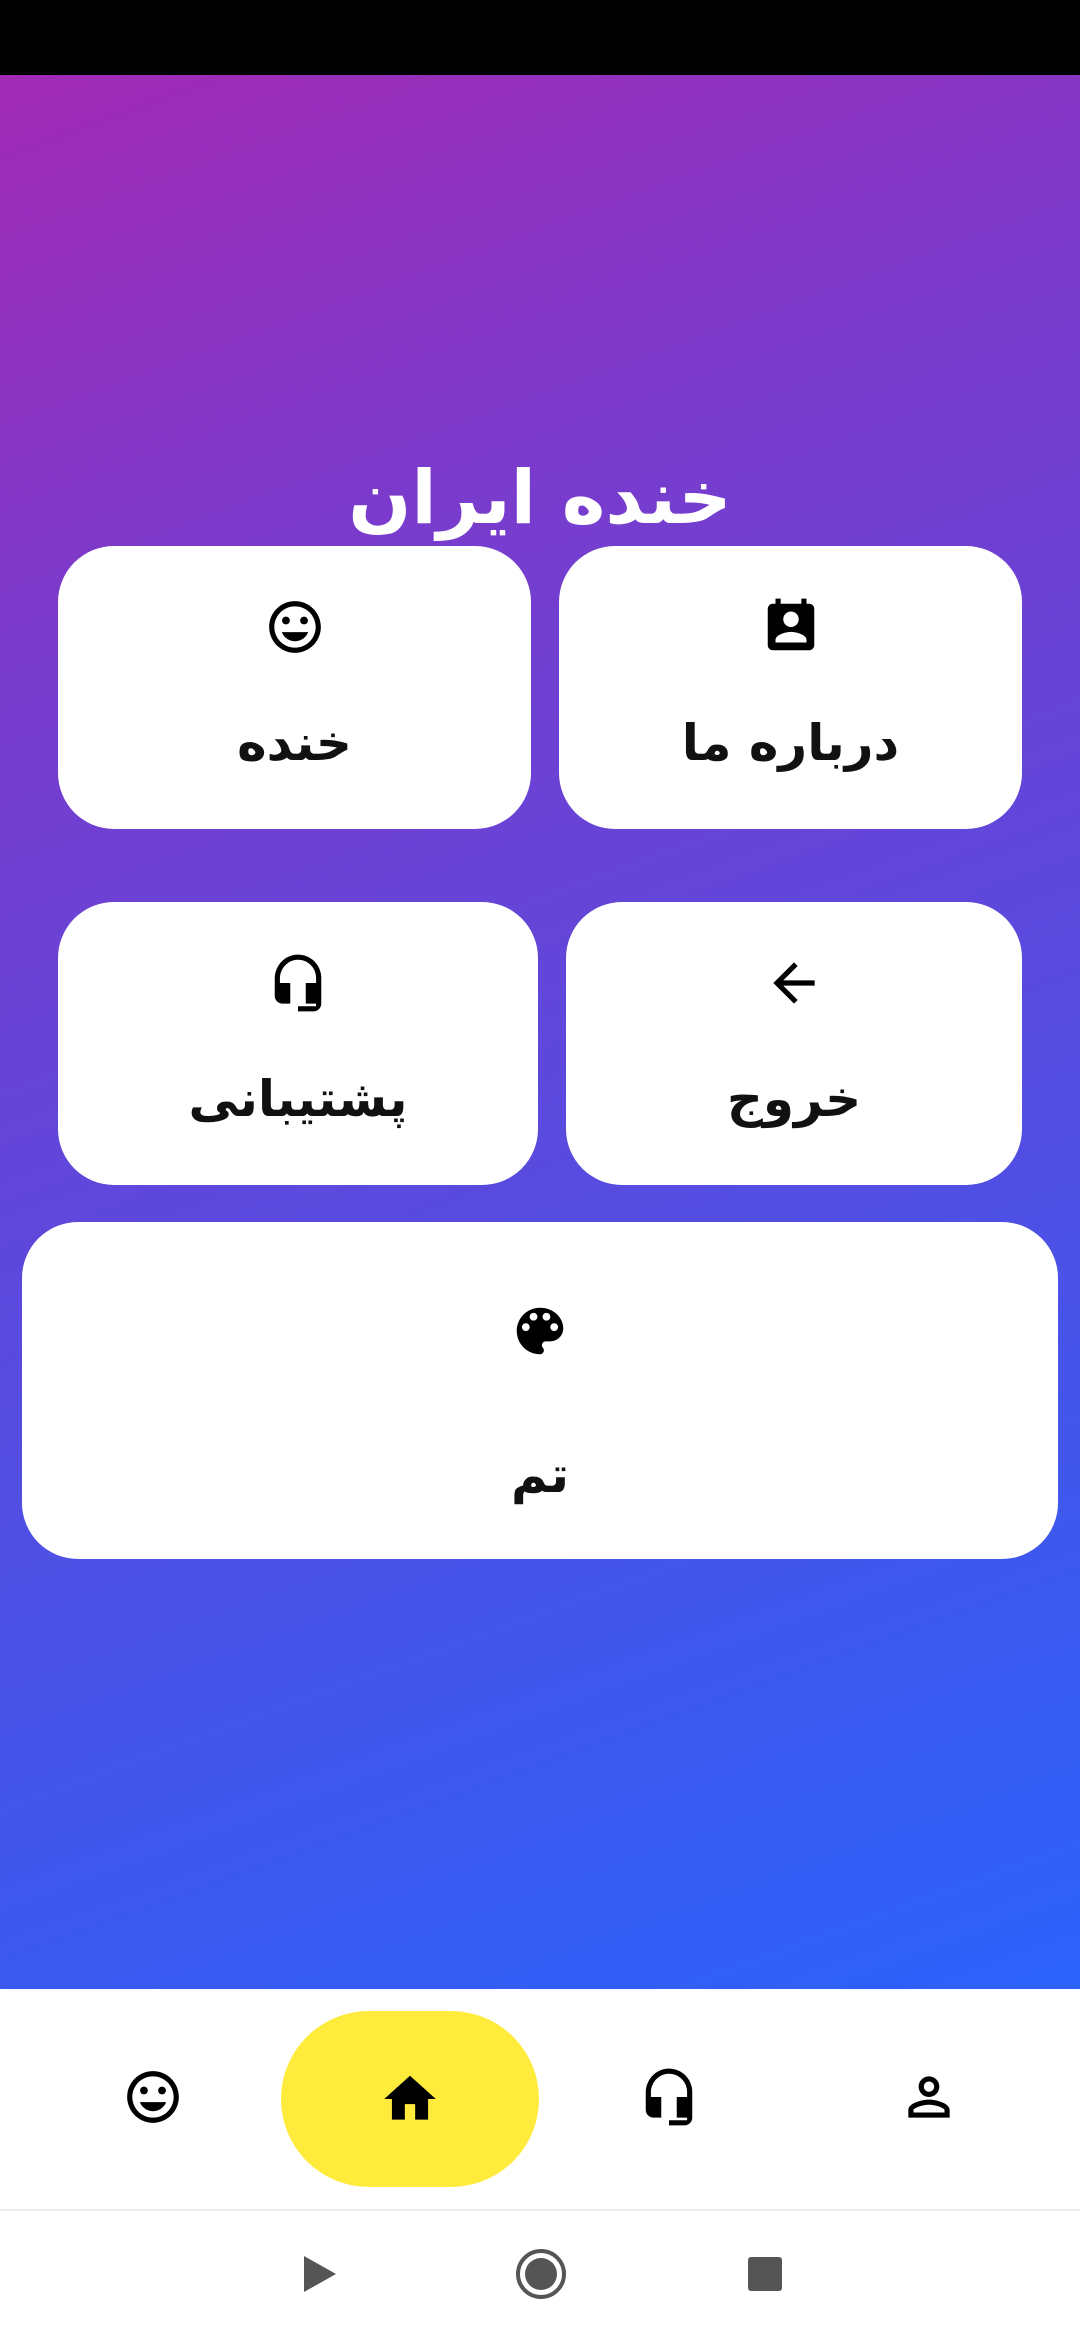  What do you see at coordinates (540, 2099) in the screenshot?
I see `bottom-navigation` at bounding box center [540, 2099].